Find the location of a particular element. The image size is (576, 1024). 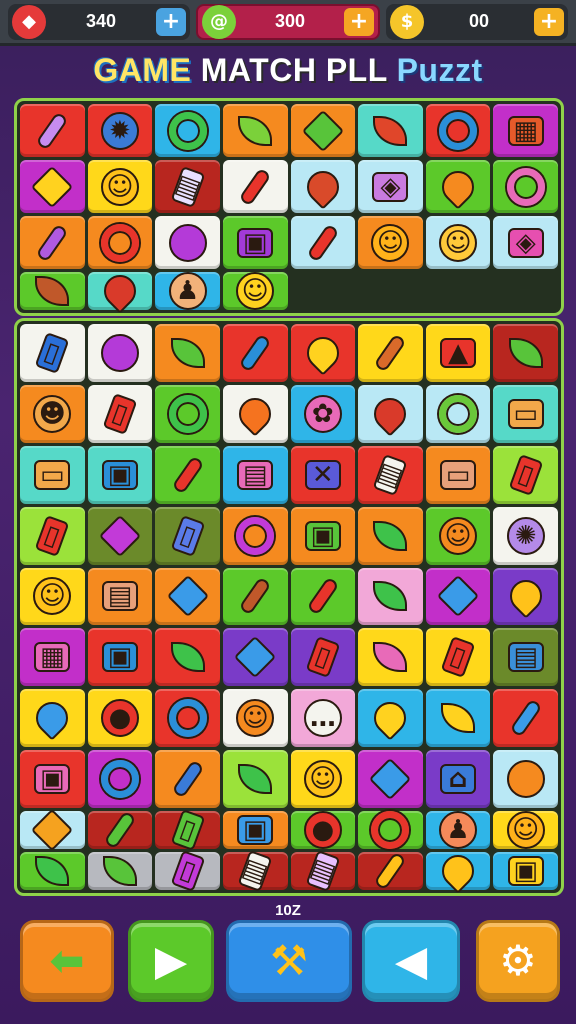

game-tile: ▲ is located at coordinates (458, 353).